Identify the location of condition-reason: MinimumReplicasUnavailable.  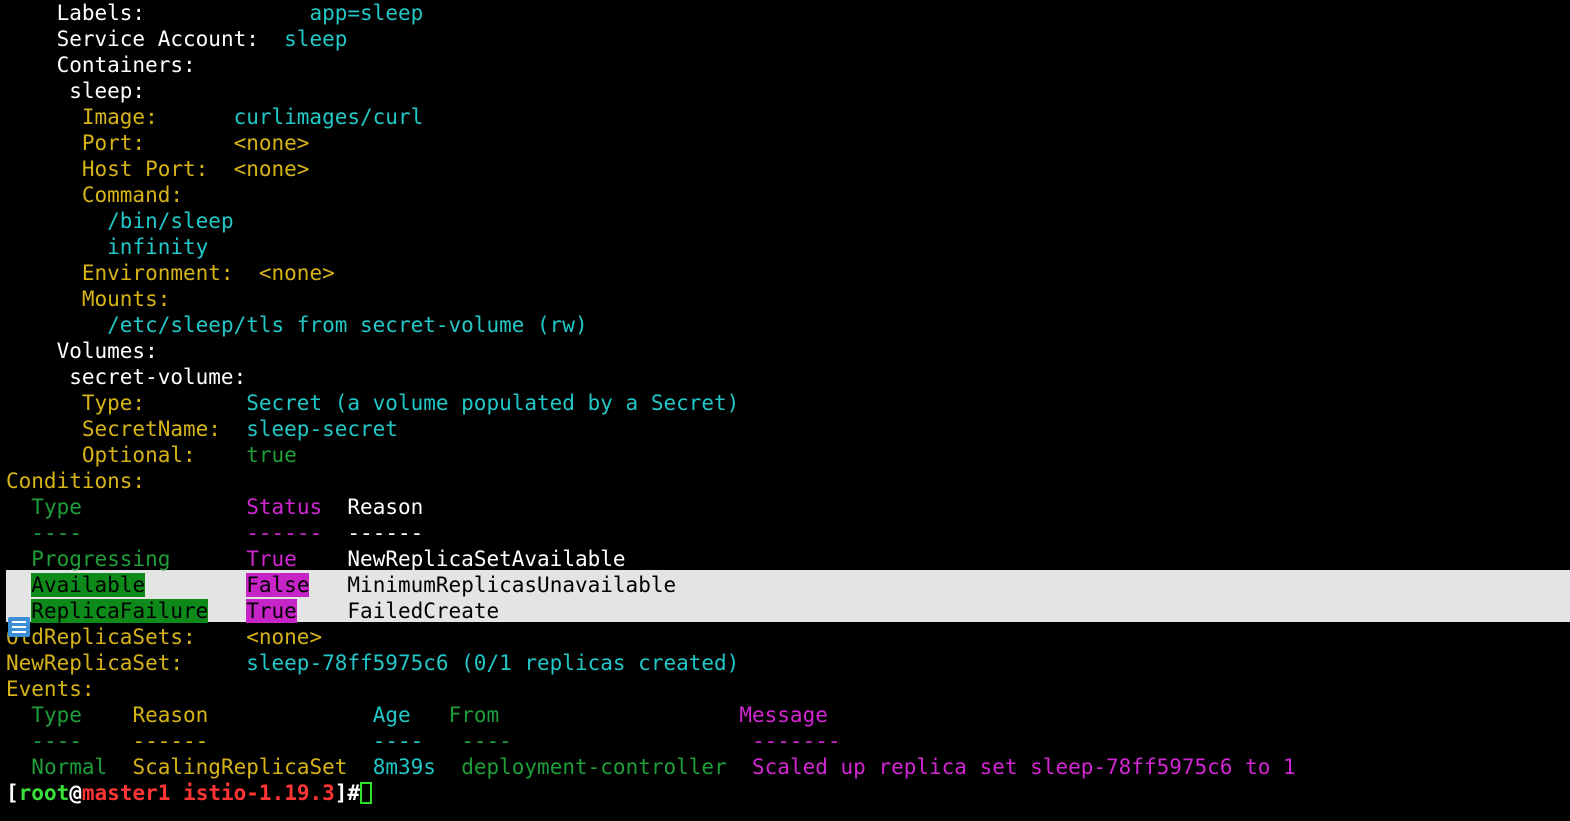
(512, 585).